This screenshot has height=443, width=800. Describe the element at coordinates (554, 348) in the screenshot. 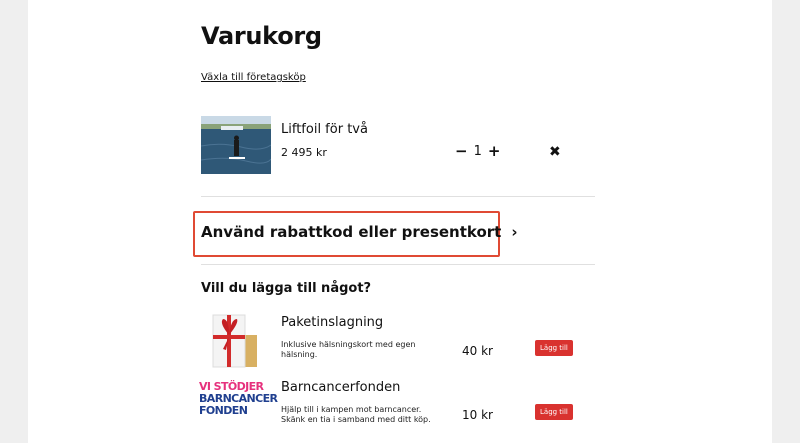

I see `add-gift-wrap-button: Lägg till` at that location.